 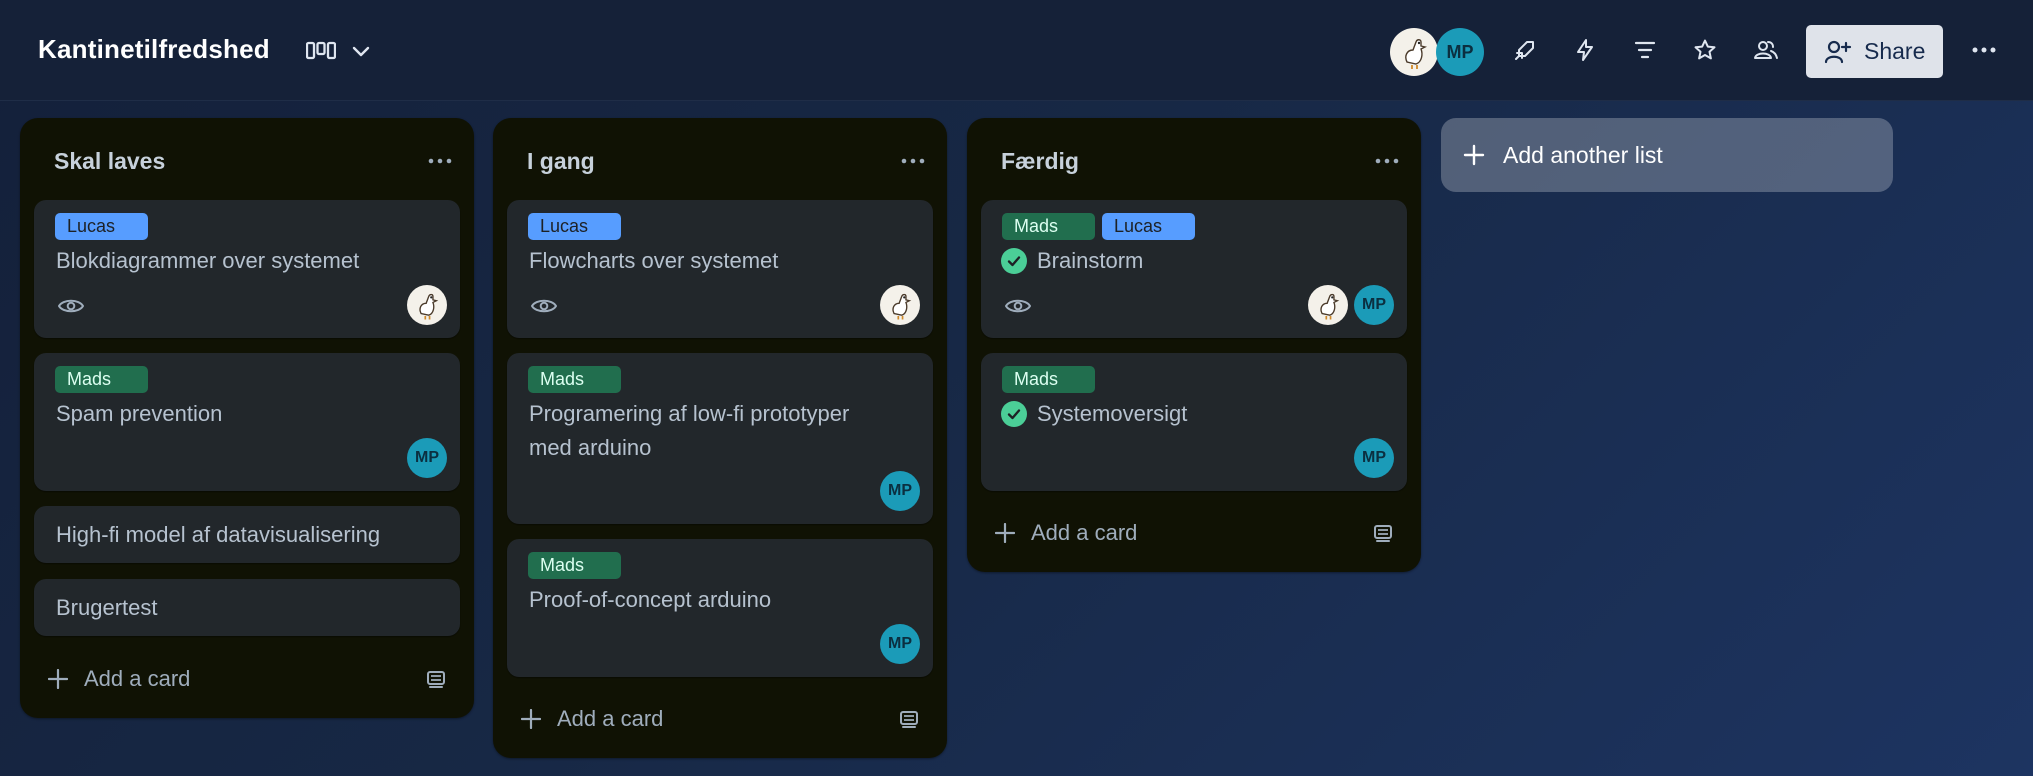 I want to click on board-view-switcher, so click(x=340, y=51).